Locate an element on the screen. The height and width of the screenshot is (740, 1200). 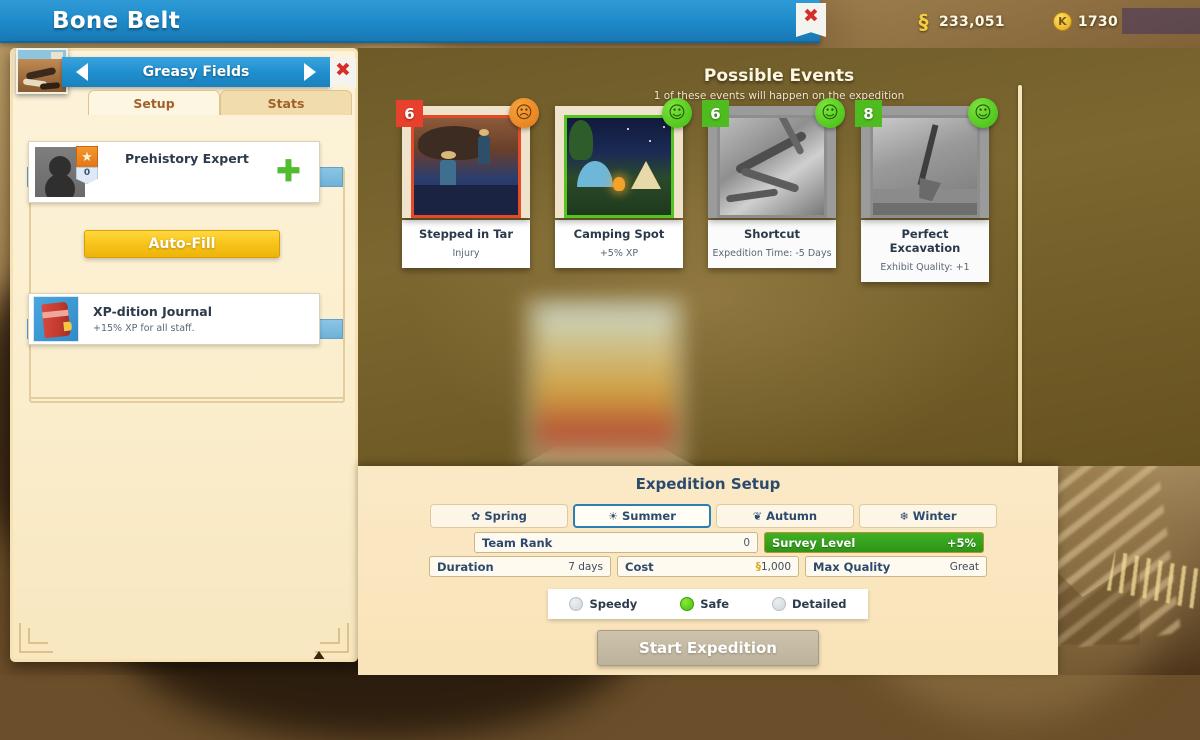
cargo-name: XP-dition Journal is located at coordinates (153, 311).